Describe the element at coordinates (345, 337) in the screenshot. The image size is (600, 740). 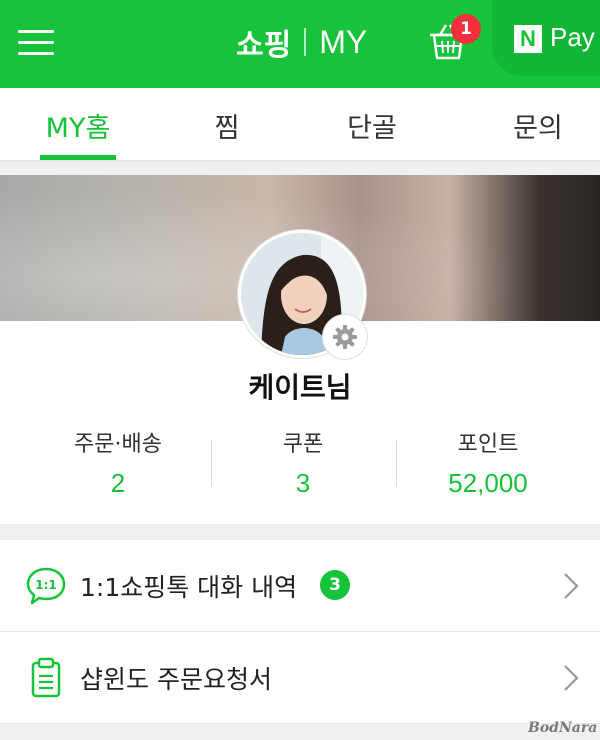
I see `profile-settings-gear-icon` at that location.